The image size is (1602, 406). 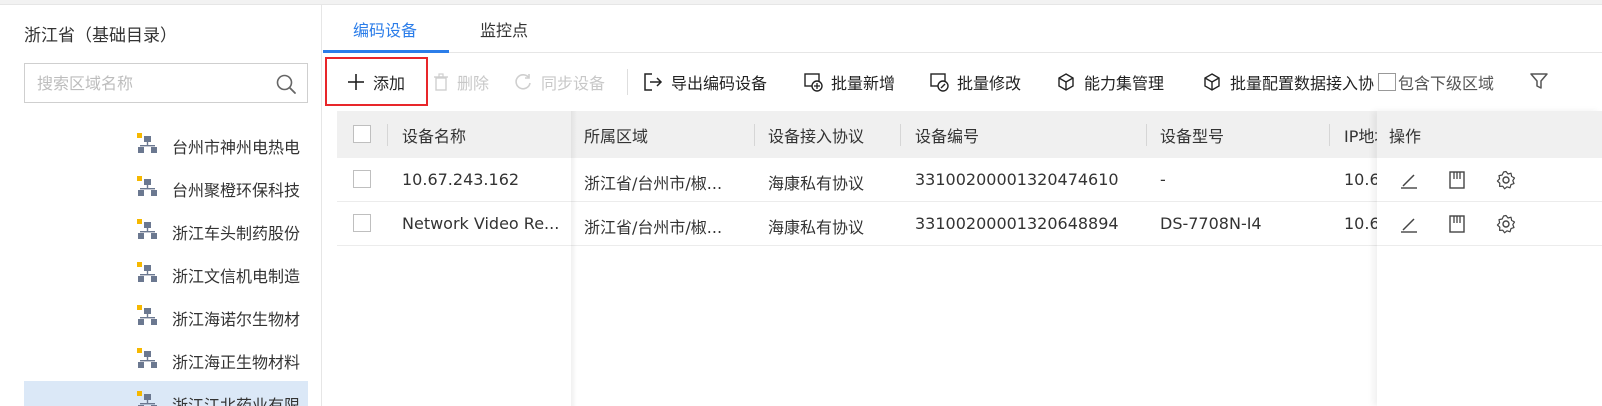 I want to click on batch-config-button: 批量配置数据接入协议, so click(x=1288, y=82).